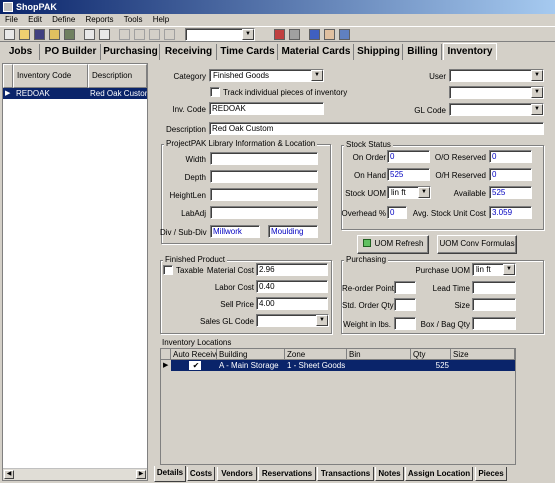 This screenshot has height=483, width=555. What do you see at coordinates (393, 244) in the screenshot?
I see `uom-refresh-button: UOM Refresh` at bounding box center [393, 244].